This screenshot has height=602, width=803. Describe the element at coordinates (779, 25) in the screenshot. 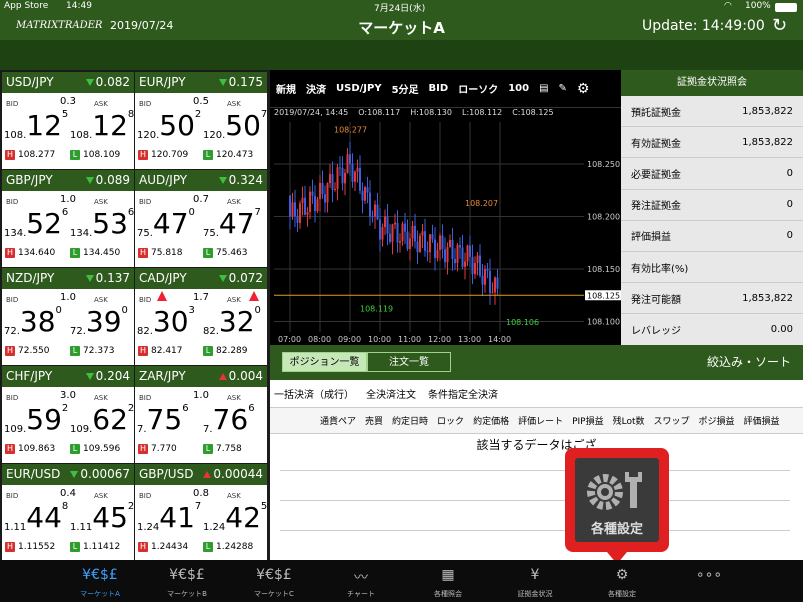

I see `refresh-icon: ↻` at that location.